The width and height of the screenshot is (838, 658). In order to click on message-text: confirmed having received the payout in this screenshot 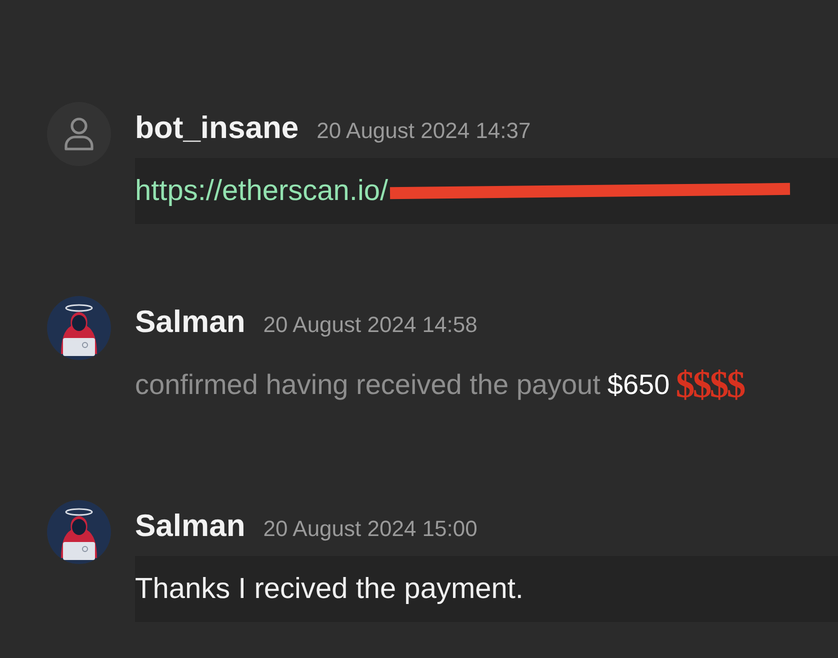, I will do `click(367, 385)`.